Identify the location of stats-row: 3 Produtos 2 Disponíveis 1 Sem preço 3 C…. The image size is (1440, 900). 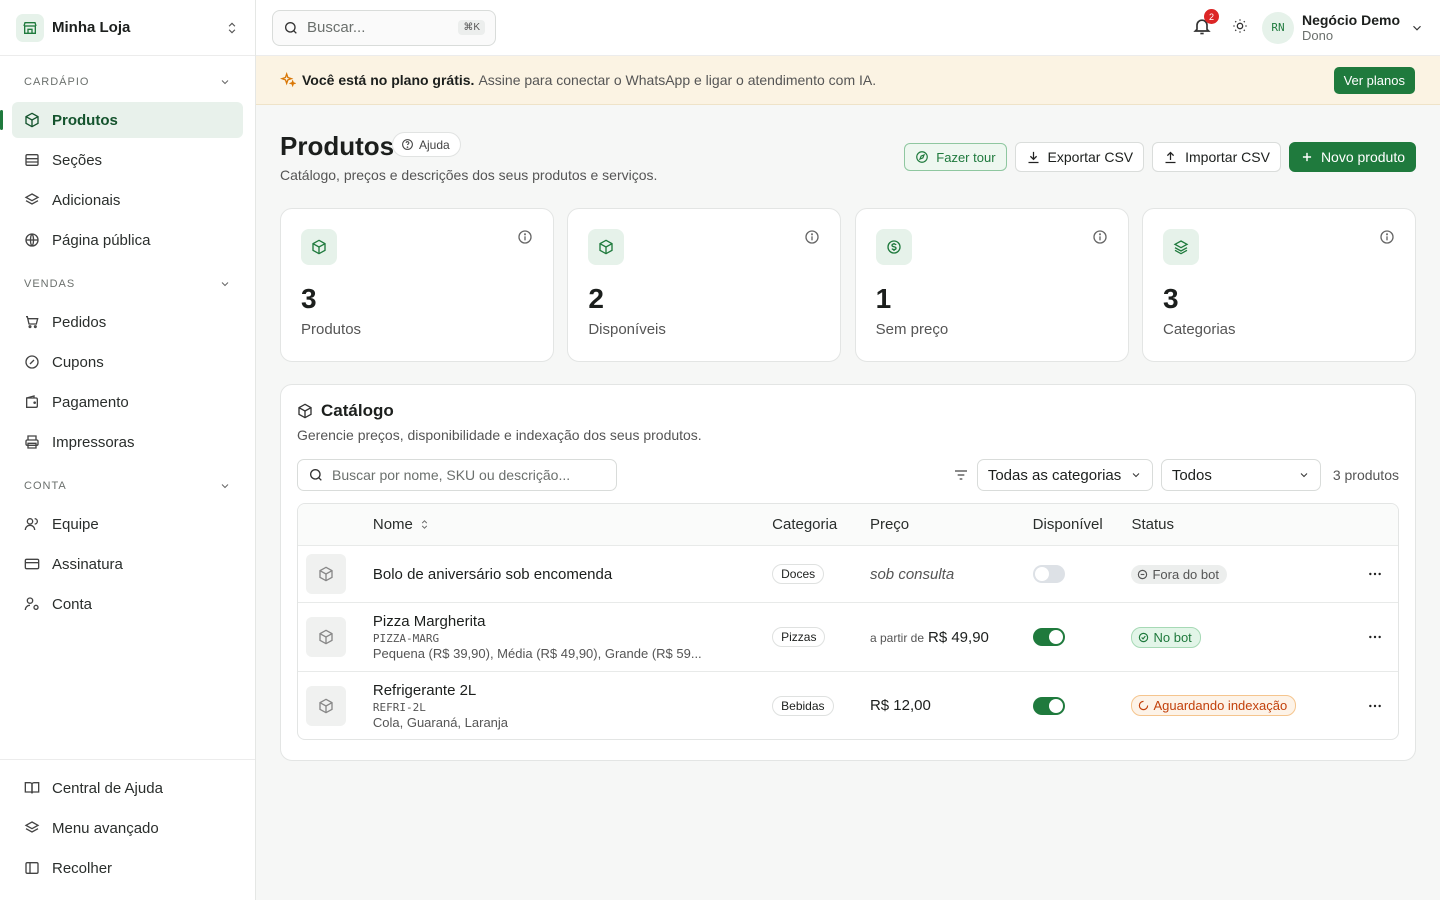
(848, 285).